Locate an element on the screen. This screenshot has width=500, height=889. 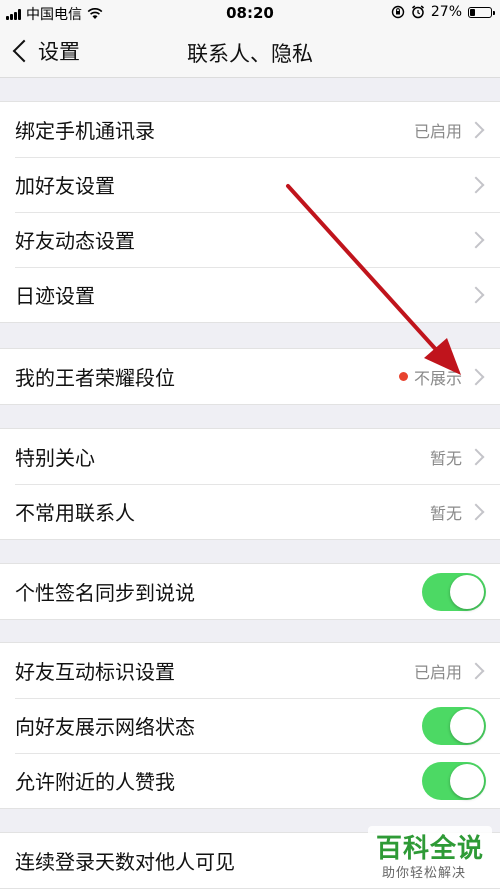
row-value: 不展示 is located at coordinates (437, 378).